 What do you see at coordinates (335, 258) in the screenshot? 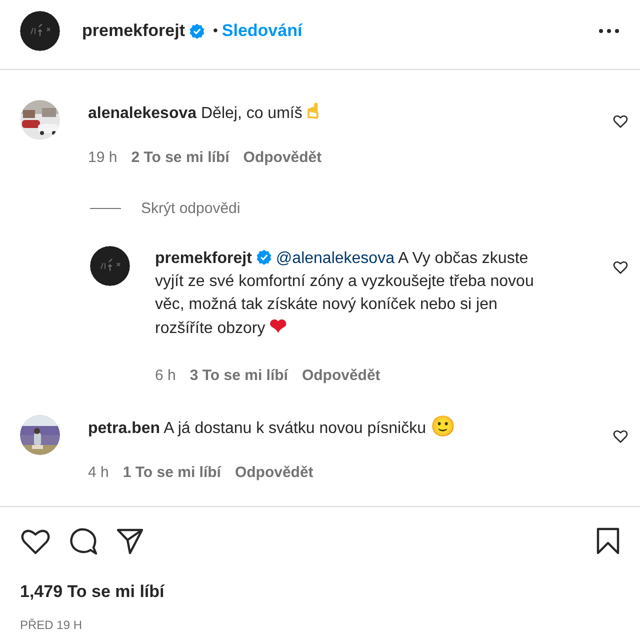
I see `mention-link: @alenalekesova` at bounding box center [335, 258].